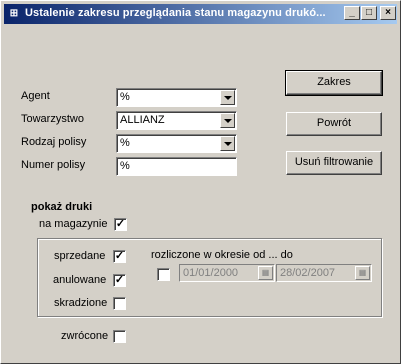 Image resolution: width=401 pixels, height=364 pixels. Describe the element at coordinates (176, 166) in the screenshot. I see `numer-polisy-input: %` at that location.